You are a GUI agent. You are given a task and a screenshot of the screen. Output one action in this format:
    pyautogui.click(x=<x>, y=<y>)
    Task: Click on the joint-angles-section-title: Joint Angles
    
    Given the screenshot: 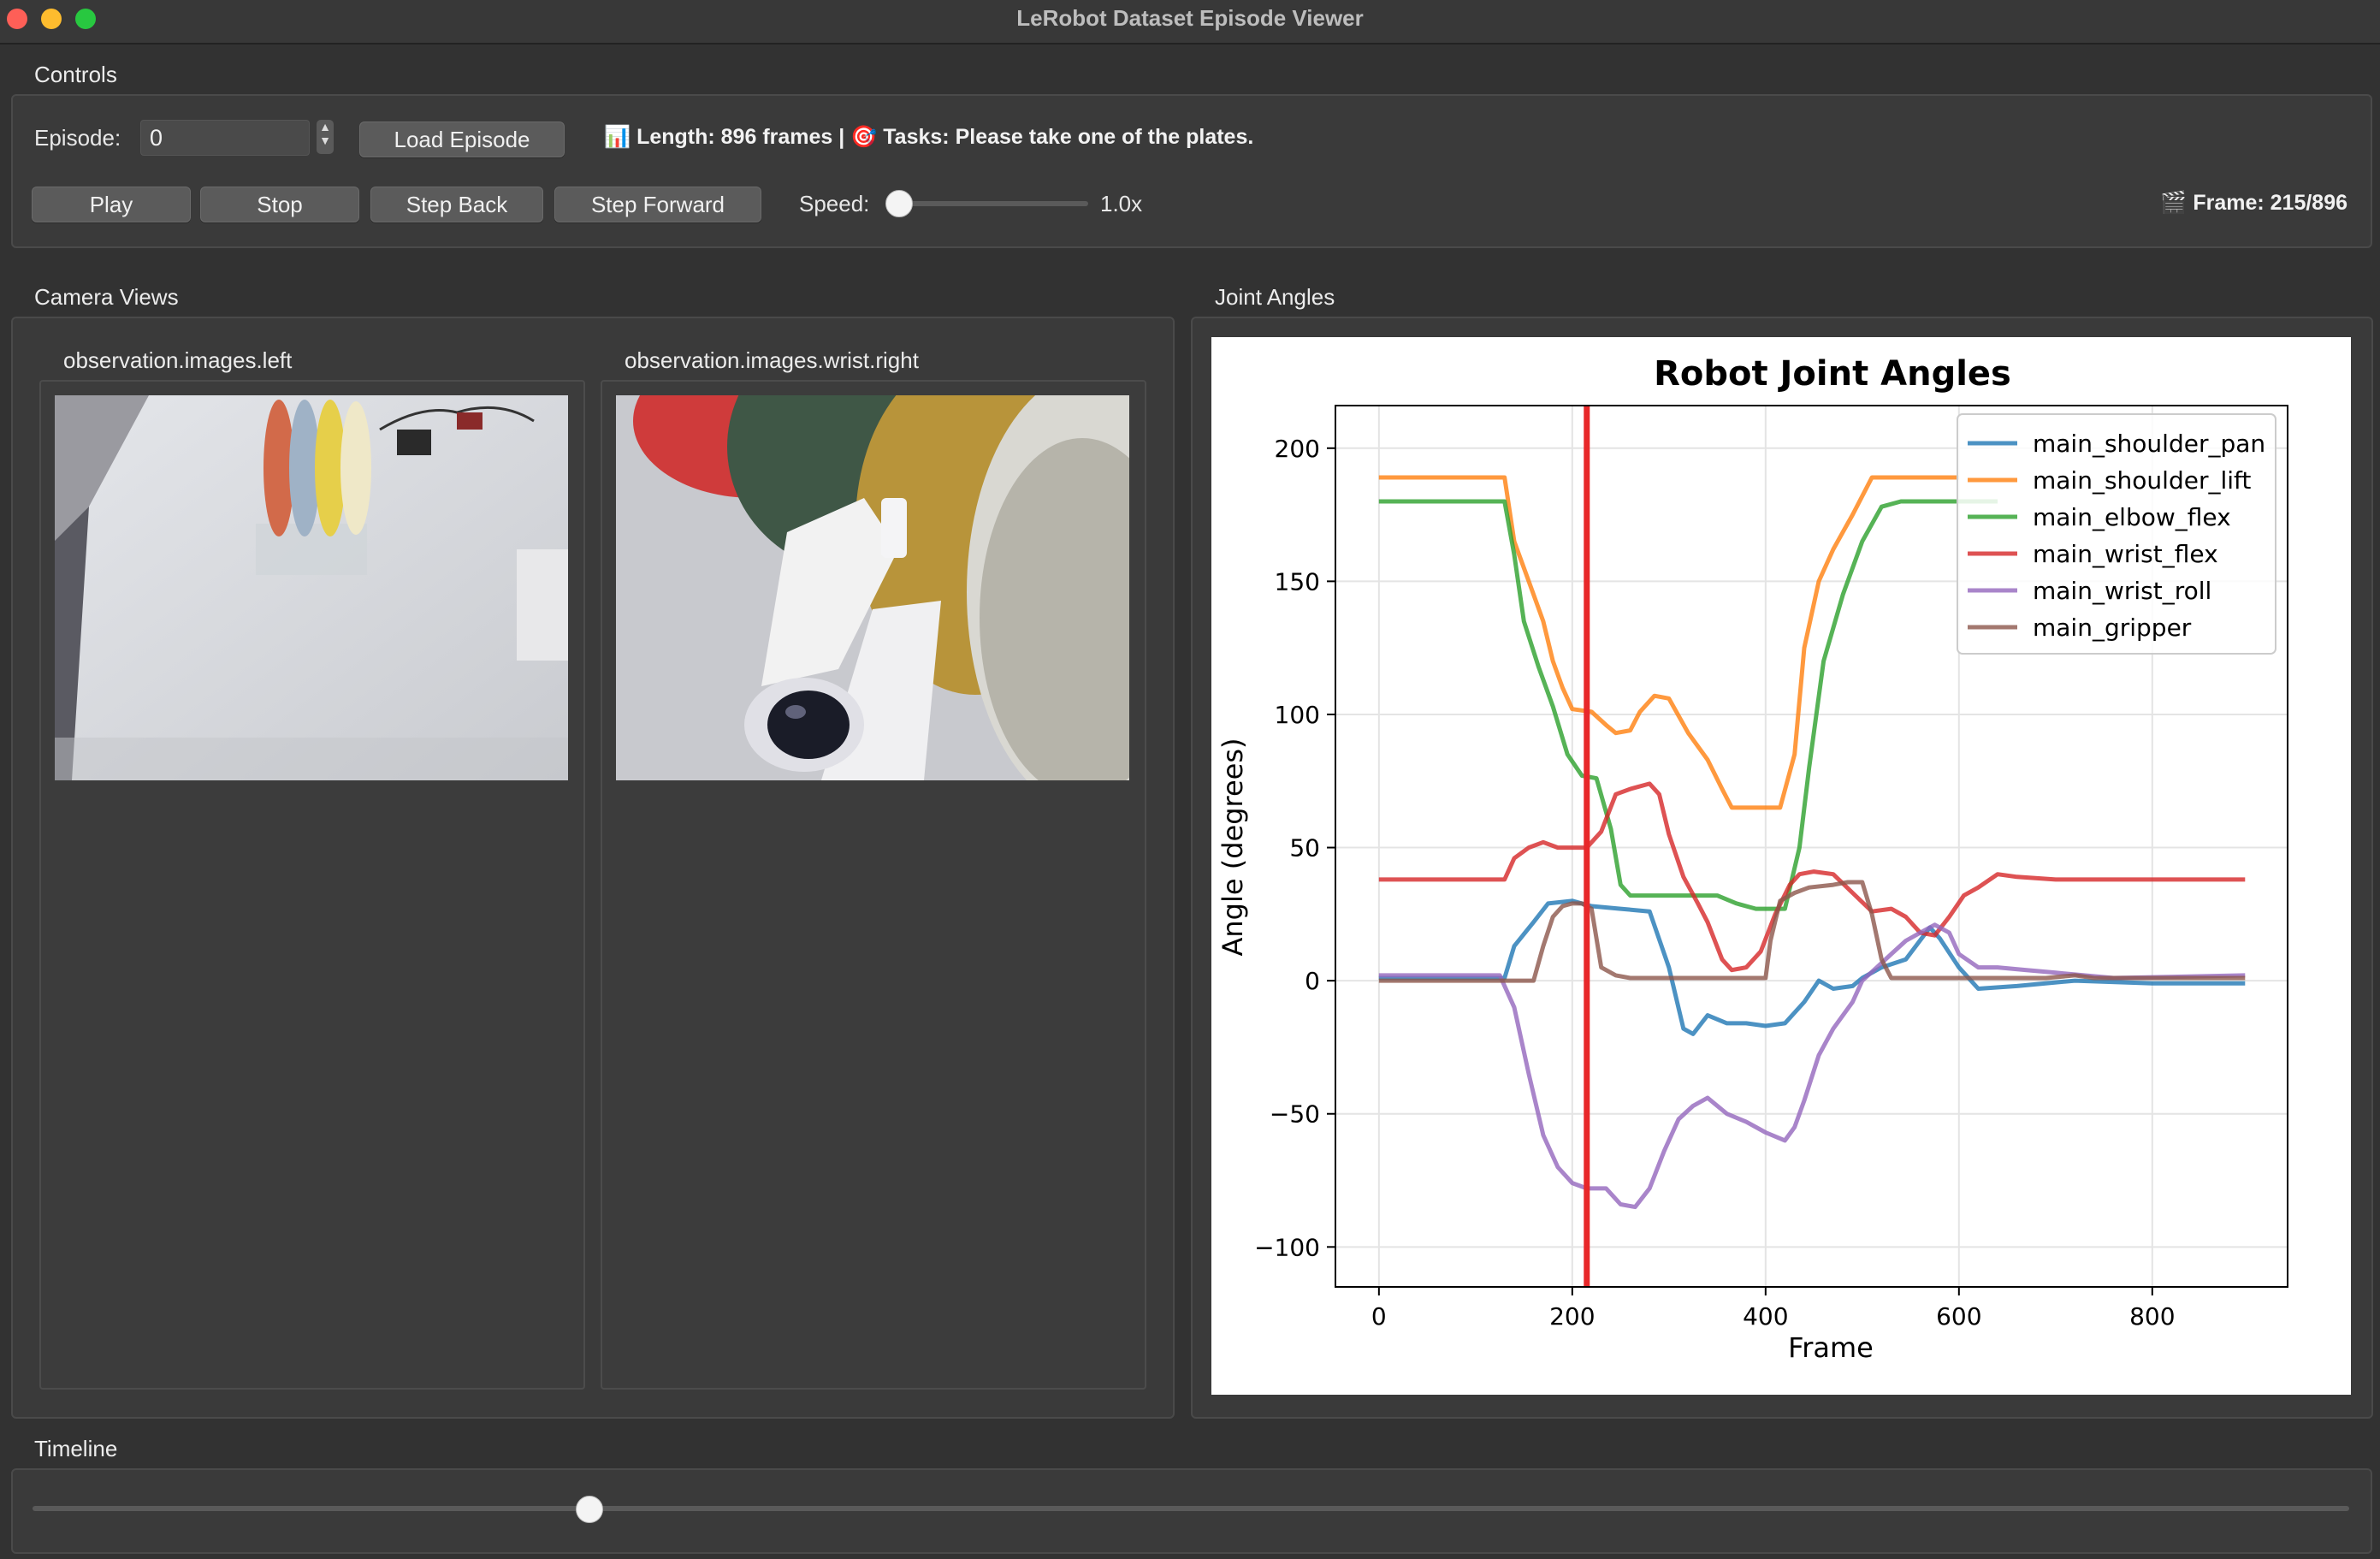 What is the action you would take?
    pyautogui.click(x=1275, y=297)
    